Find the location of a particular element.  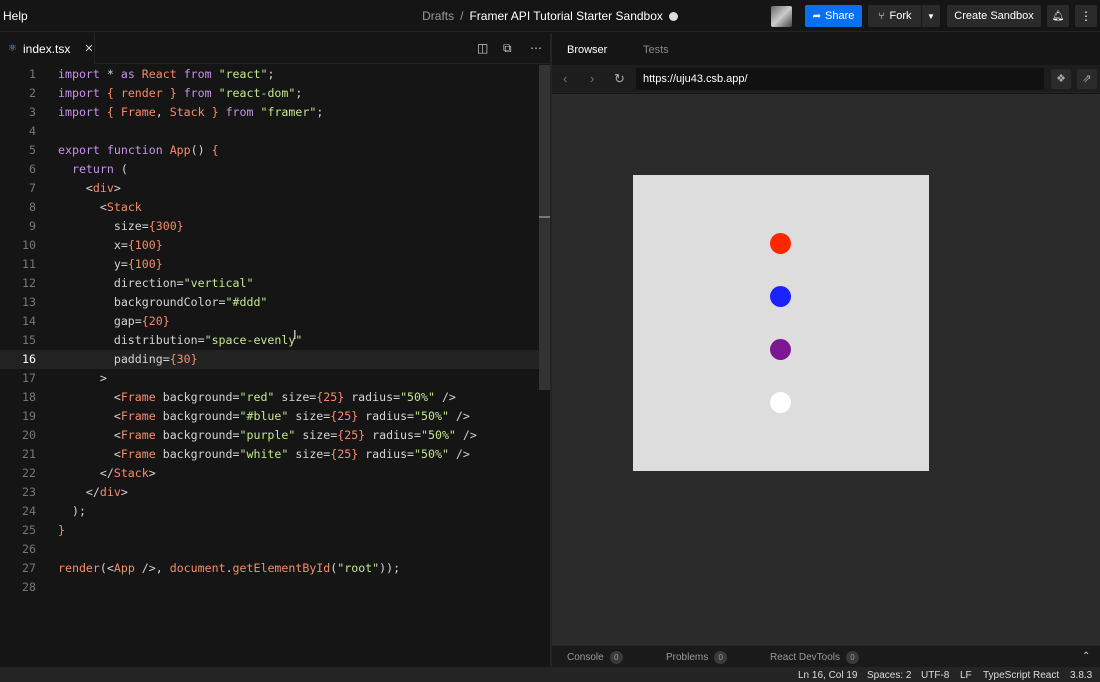

chevron-up-icon: ⌃ is located at coordinates (1086, 656).